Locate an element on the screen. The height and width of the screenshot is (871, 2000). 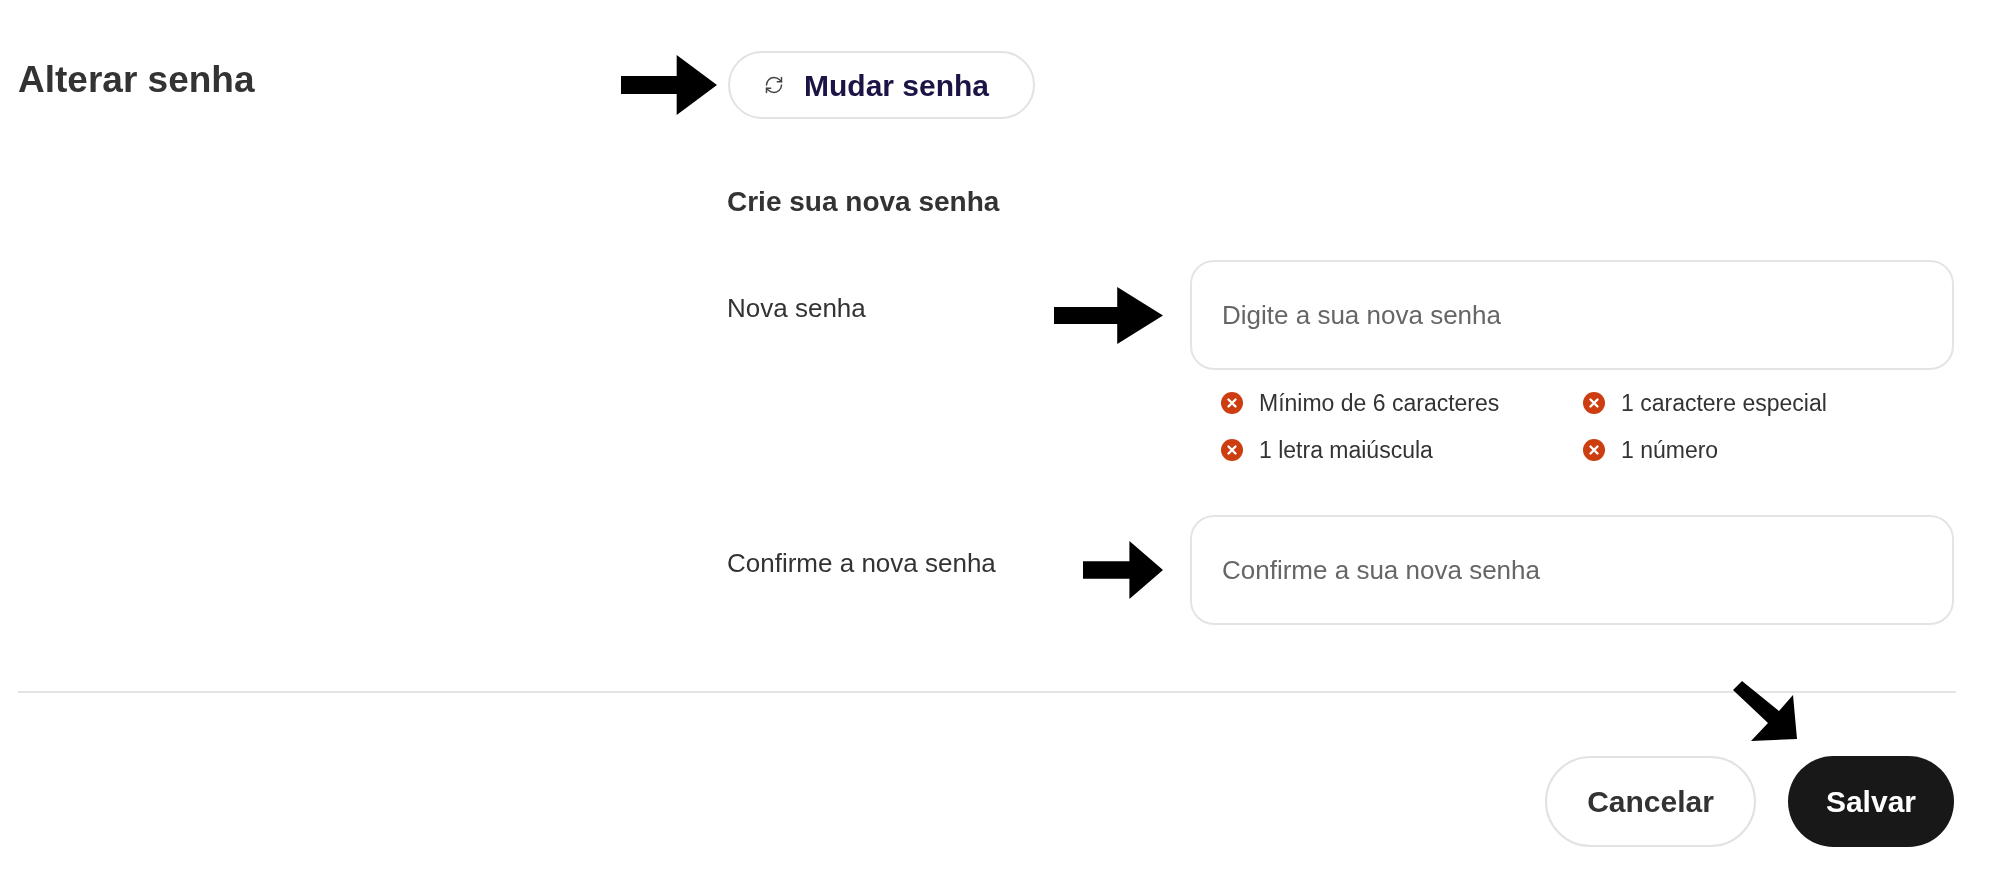
page-title: Alterar senha is located at coordinates (137, 80).